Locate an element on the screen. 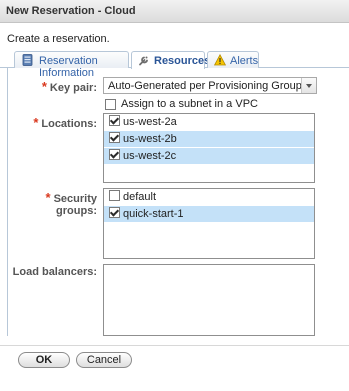 The height and width of the screenshot is (391, 349). subnet-checkbox-row: Assign to a subnet in a VPC is located at coordinates (181, 104).